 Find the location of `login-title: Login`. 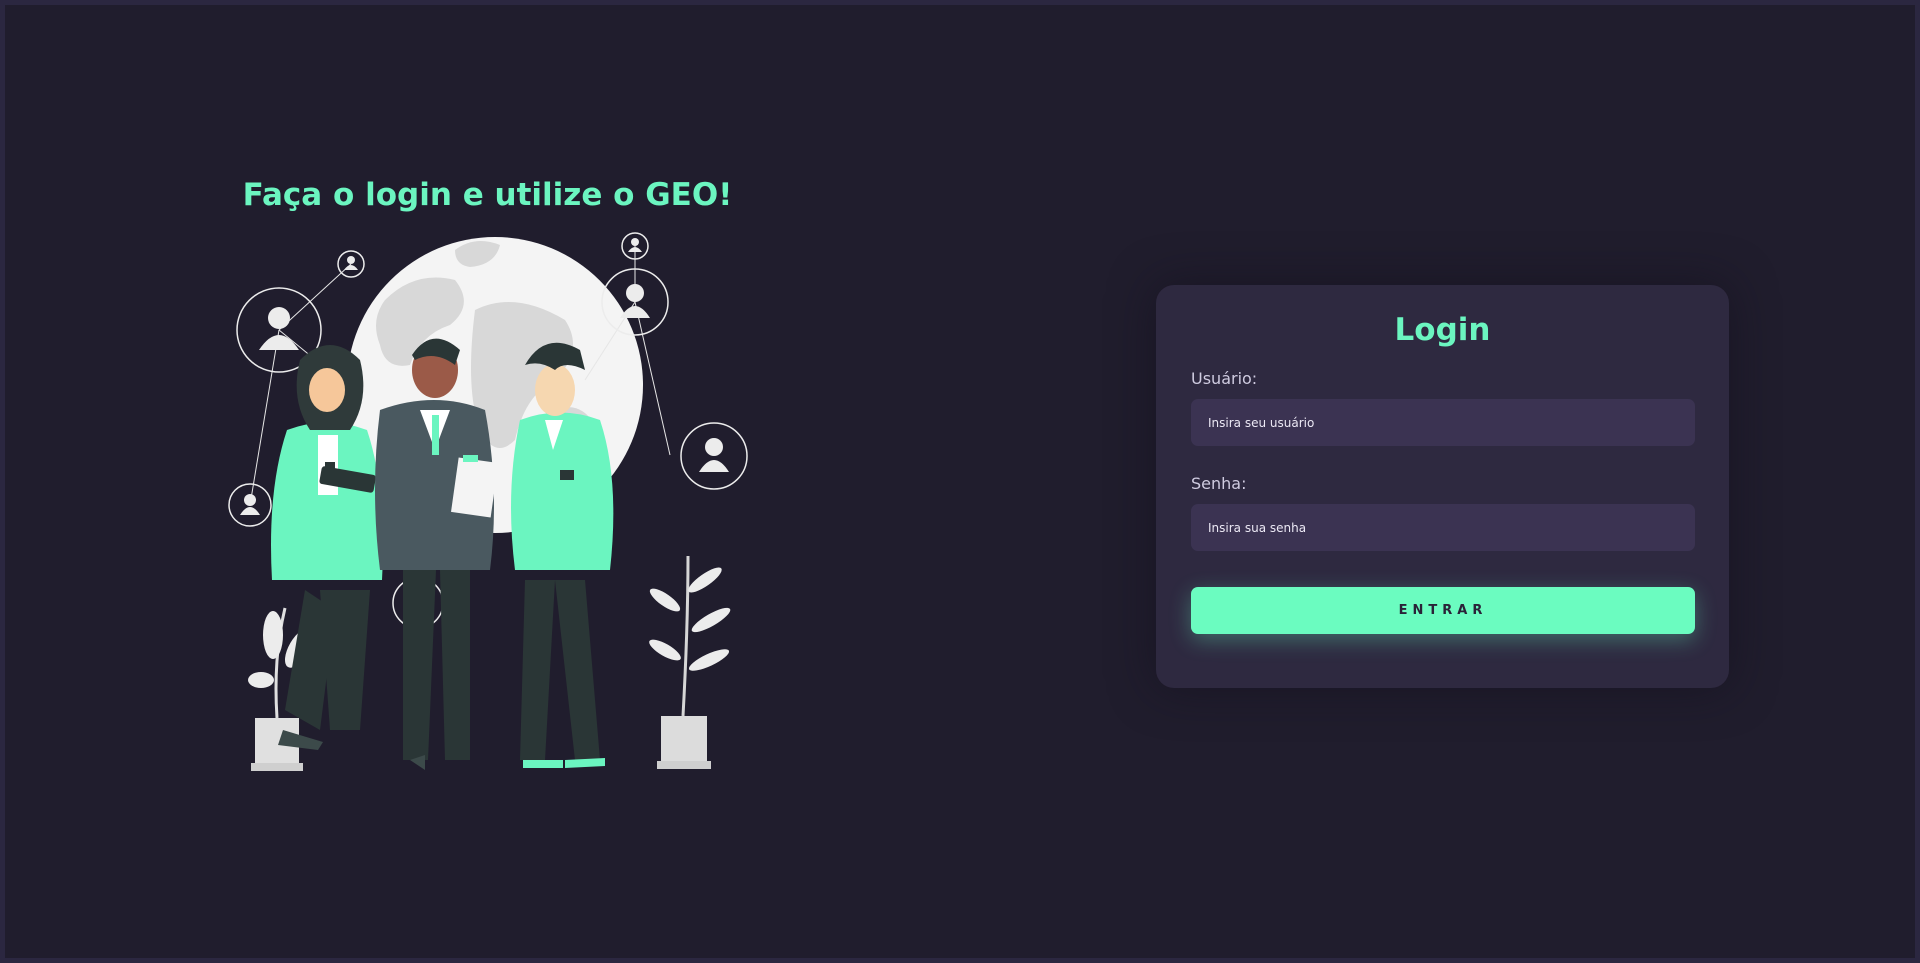

login-title: Login is located at coordinates (1442, 330).